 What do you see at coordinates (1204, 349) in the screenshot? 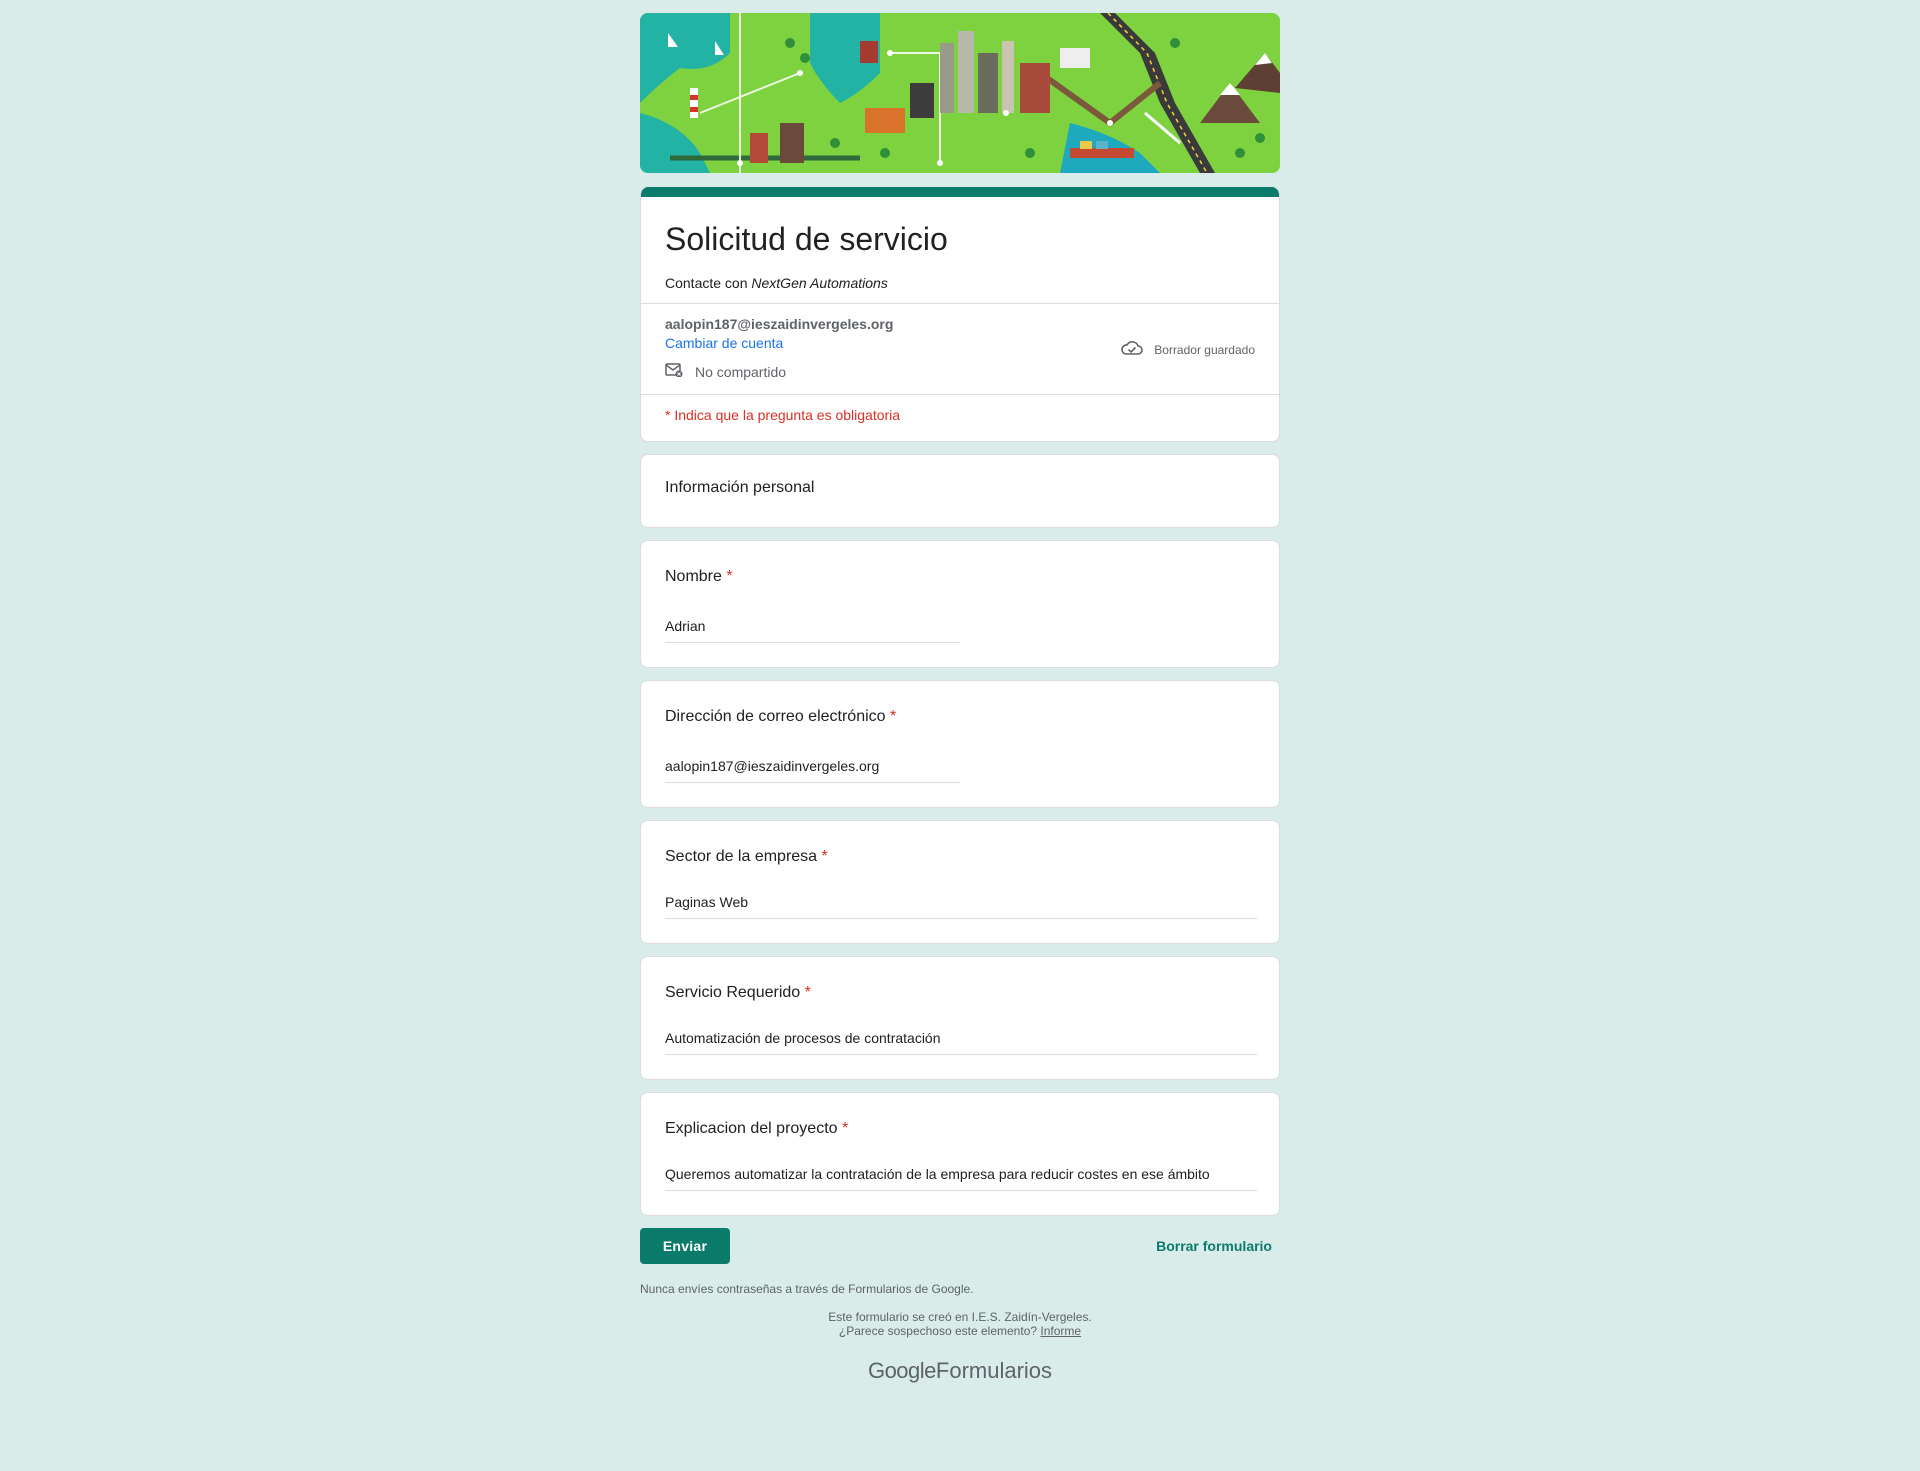
I see `draft-saved-label: Borrador guardado` at bounding box center [1204, 349].